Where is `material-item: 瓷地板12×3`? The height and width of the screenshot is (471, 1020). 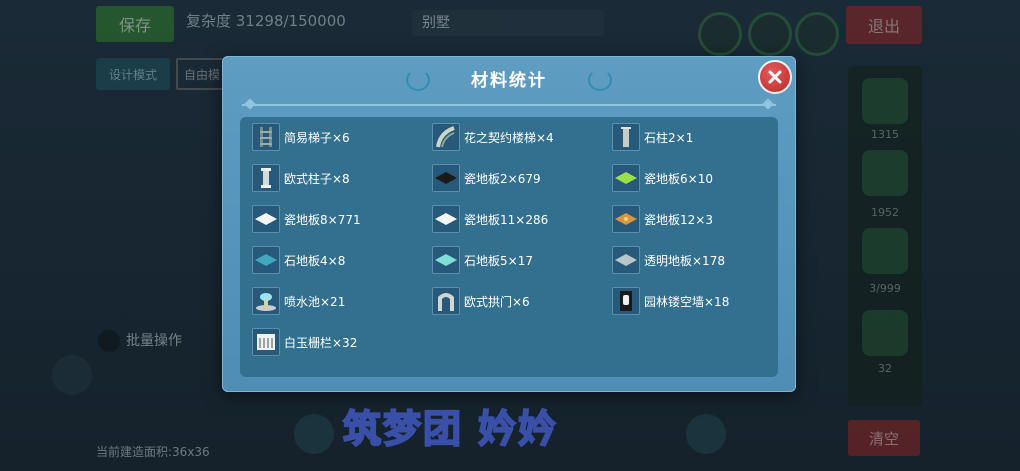 material-item: 瓷地板12×3 is located at coordinates (662, 219).